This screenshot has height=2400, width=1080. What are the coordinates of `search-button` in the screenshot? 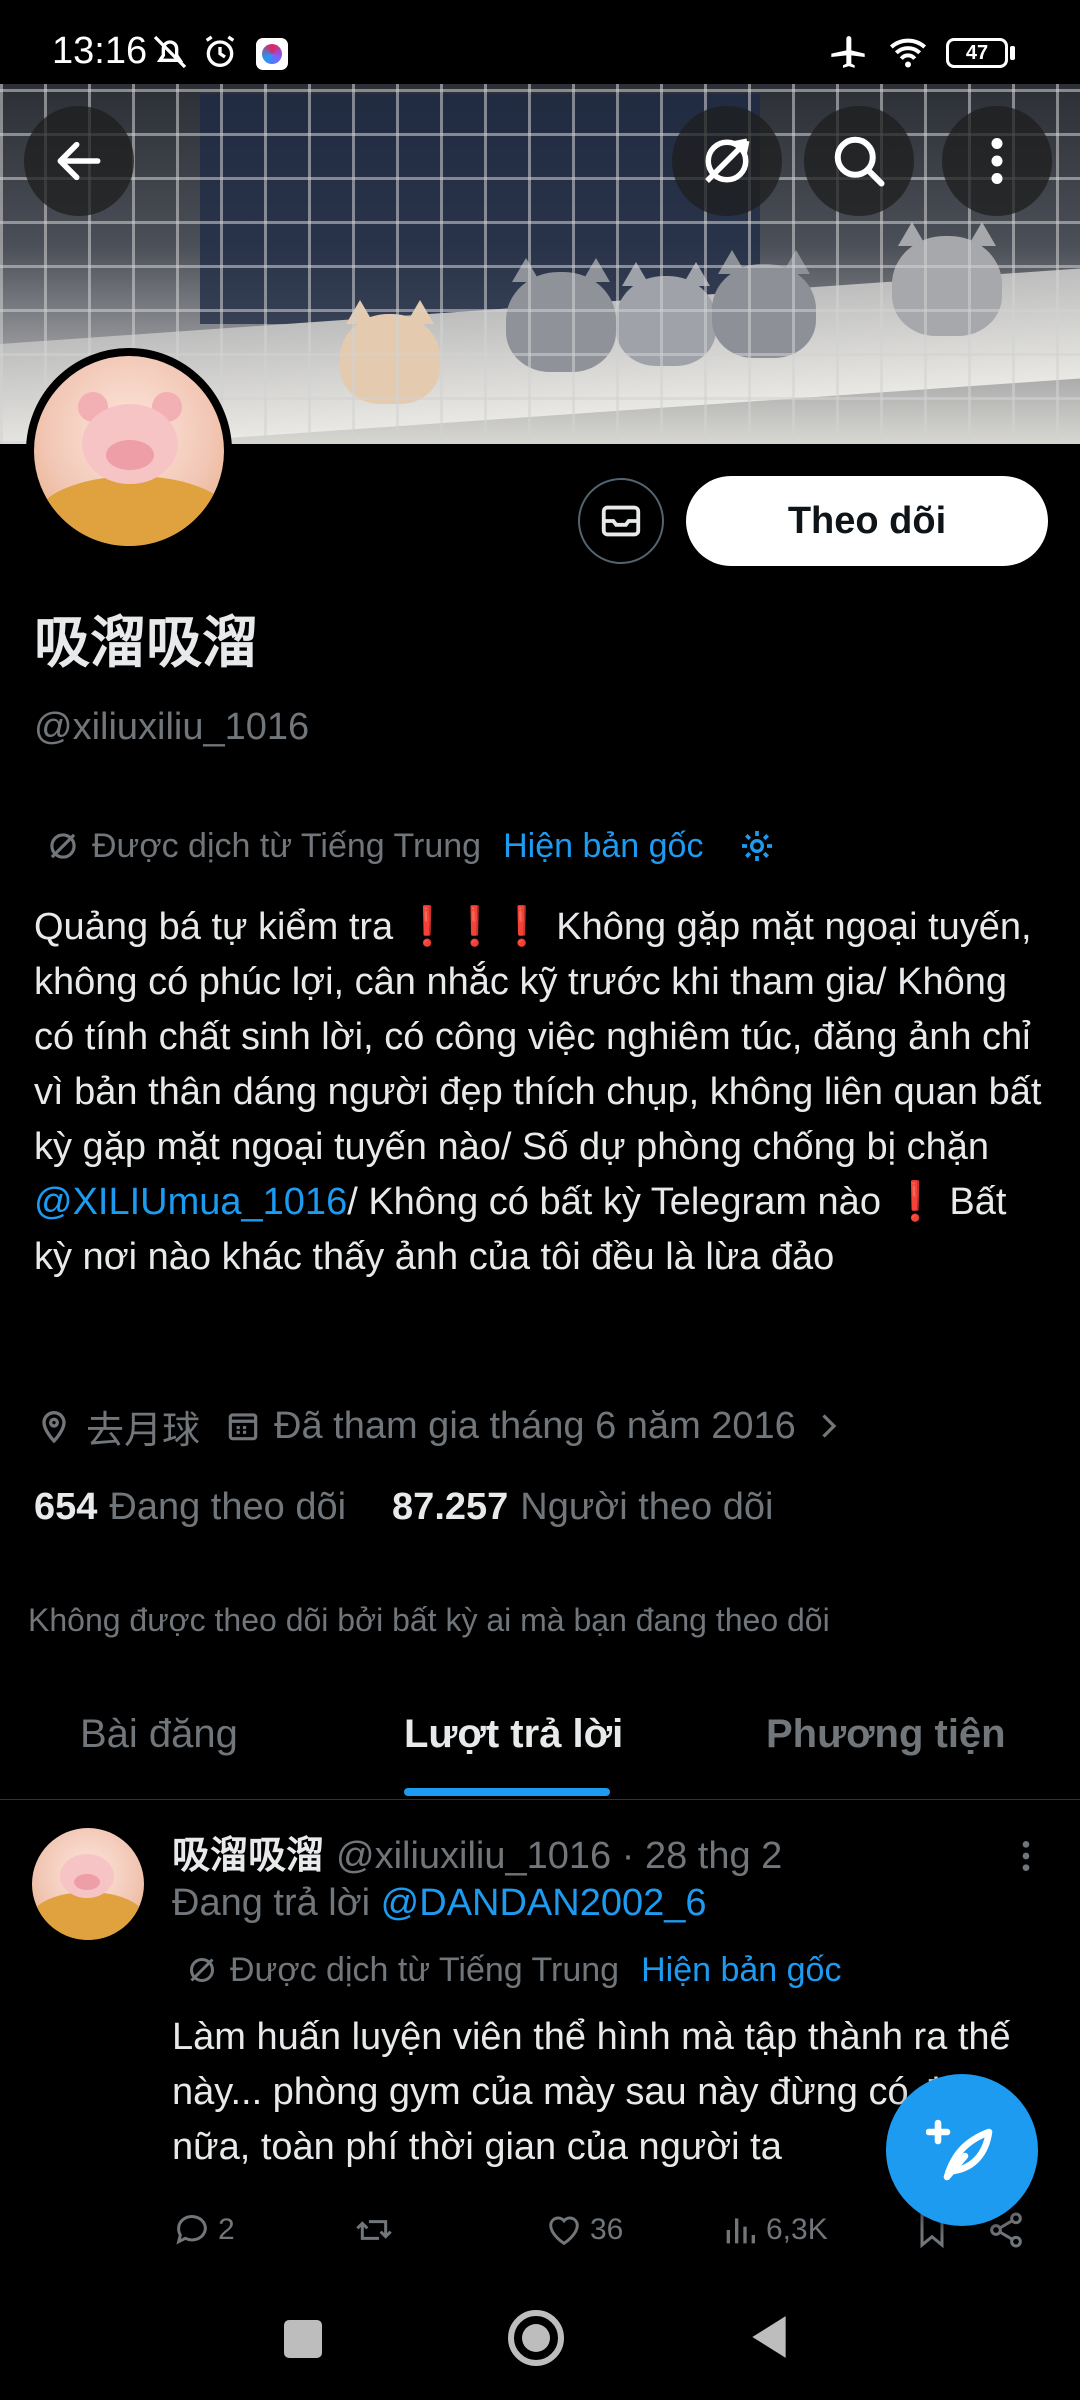 It's located at (859, 161).